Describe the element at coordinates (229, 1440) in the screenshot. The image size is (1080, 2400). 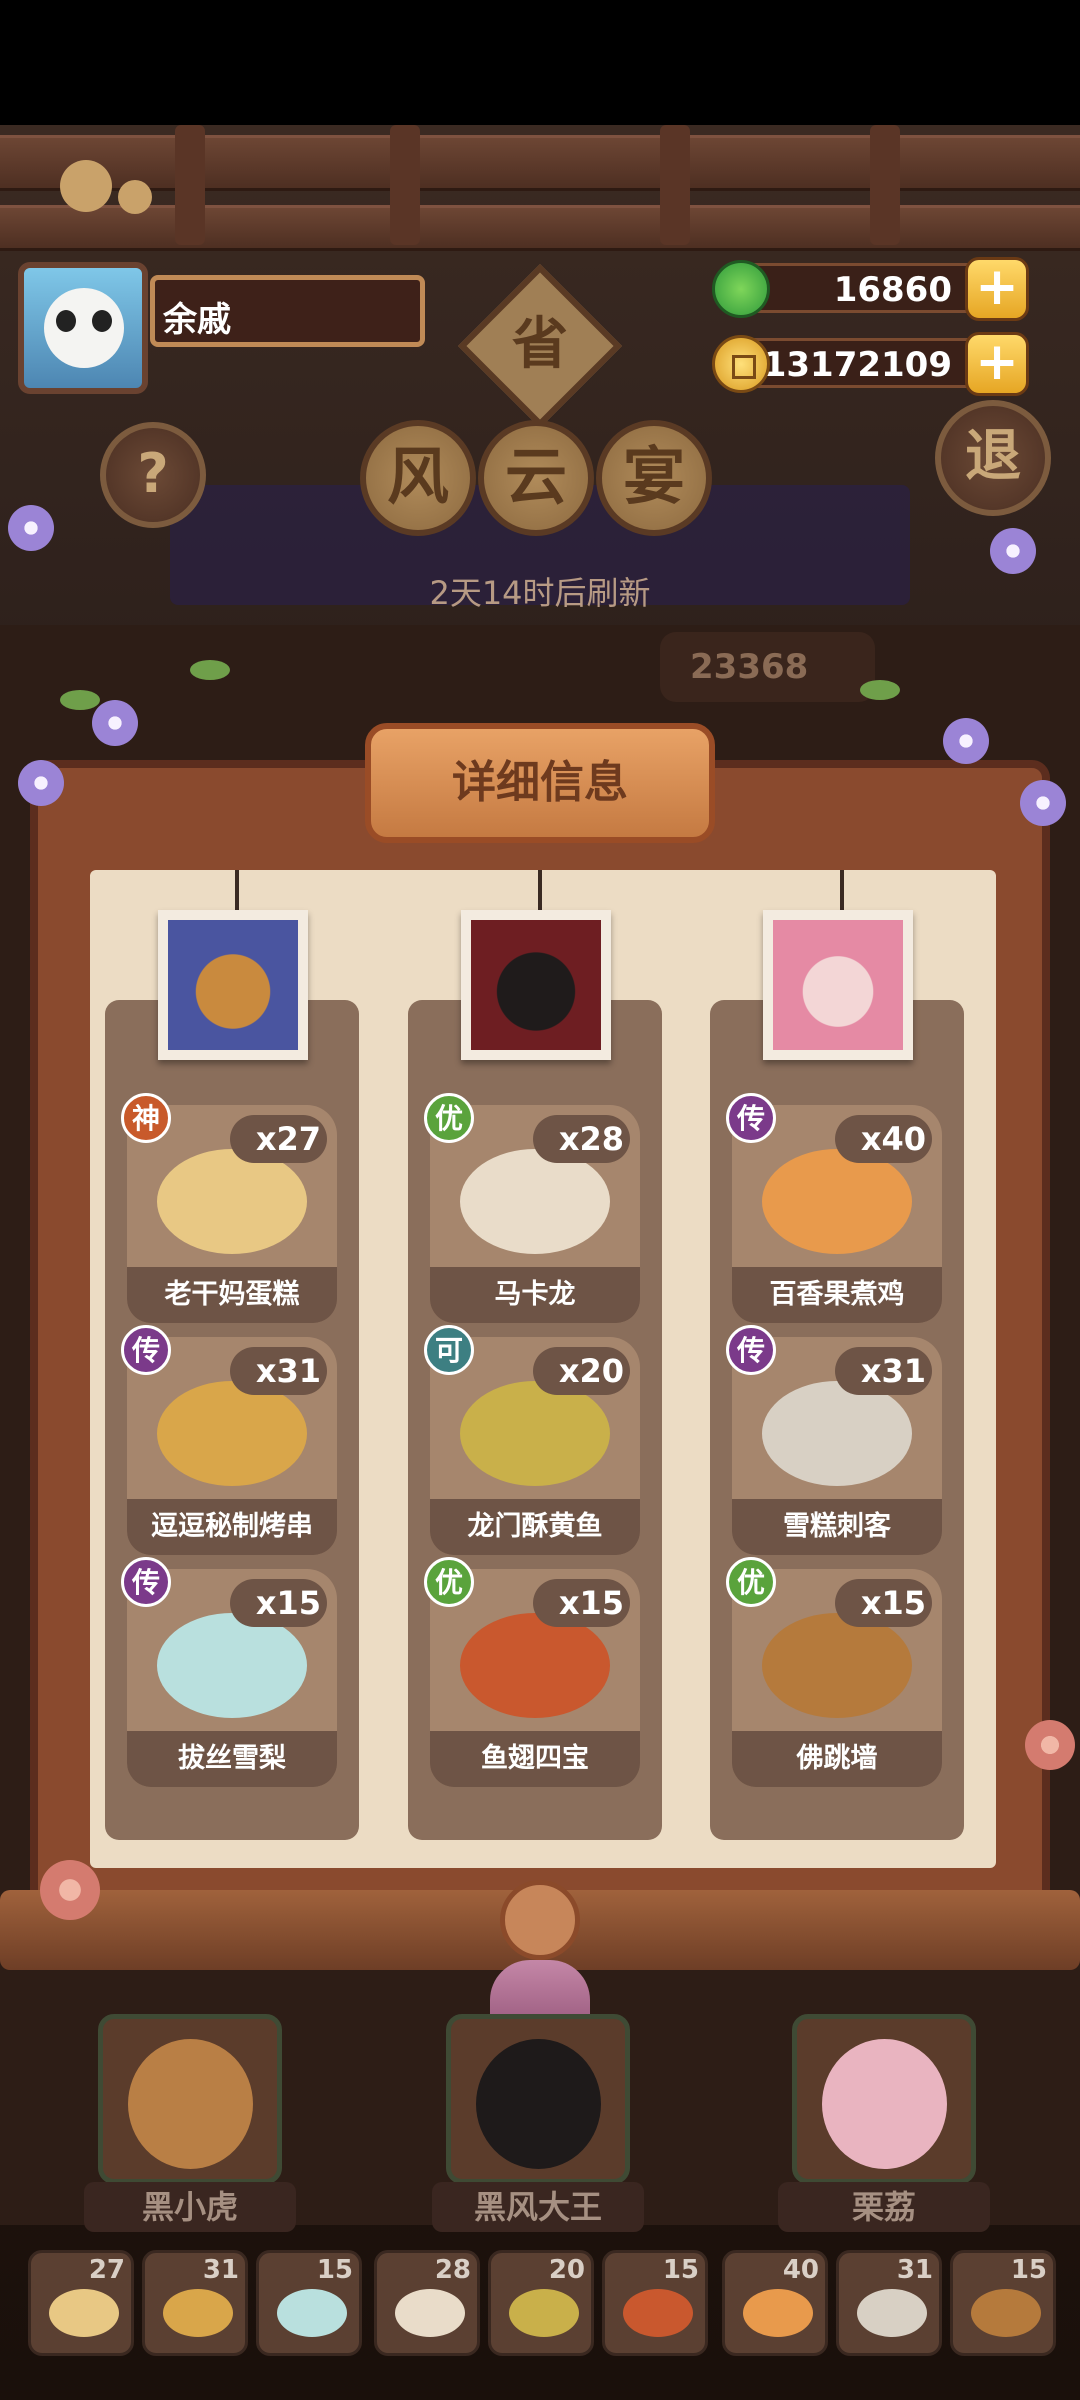
I see `dish-card: x31 传 逗逗秘制烤串` at that location.